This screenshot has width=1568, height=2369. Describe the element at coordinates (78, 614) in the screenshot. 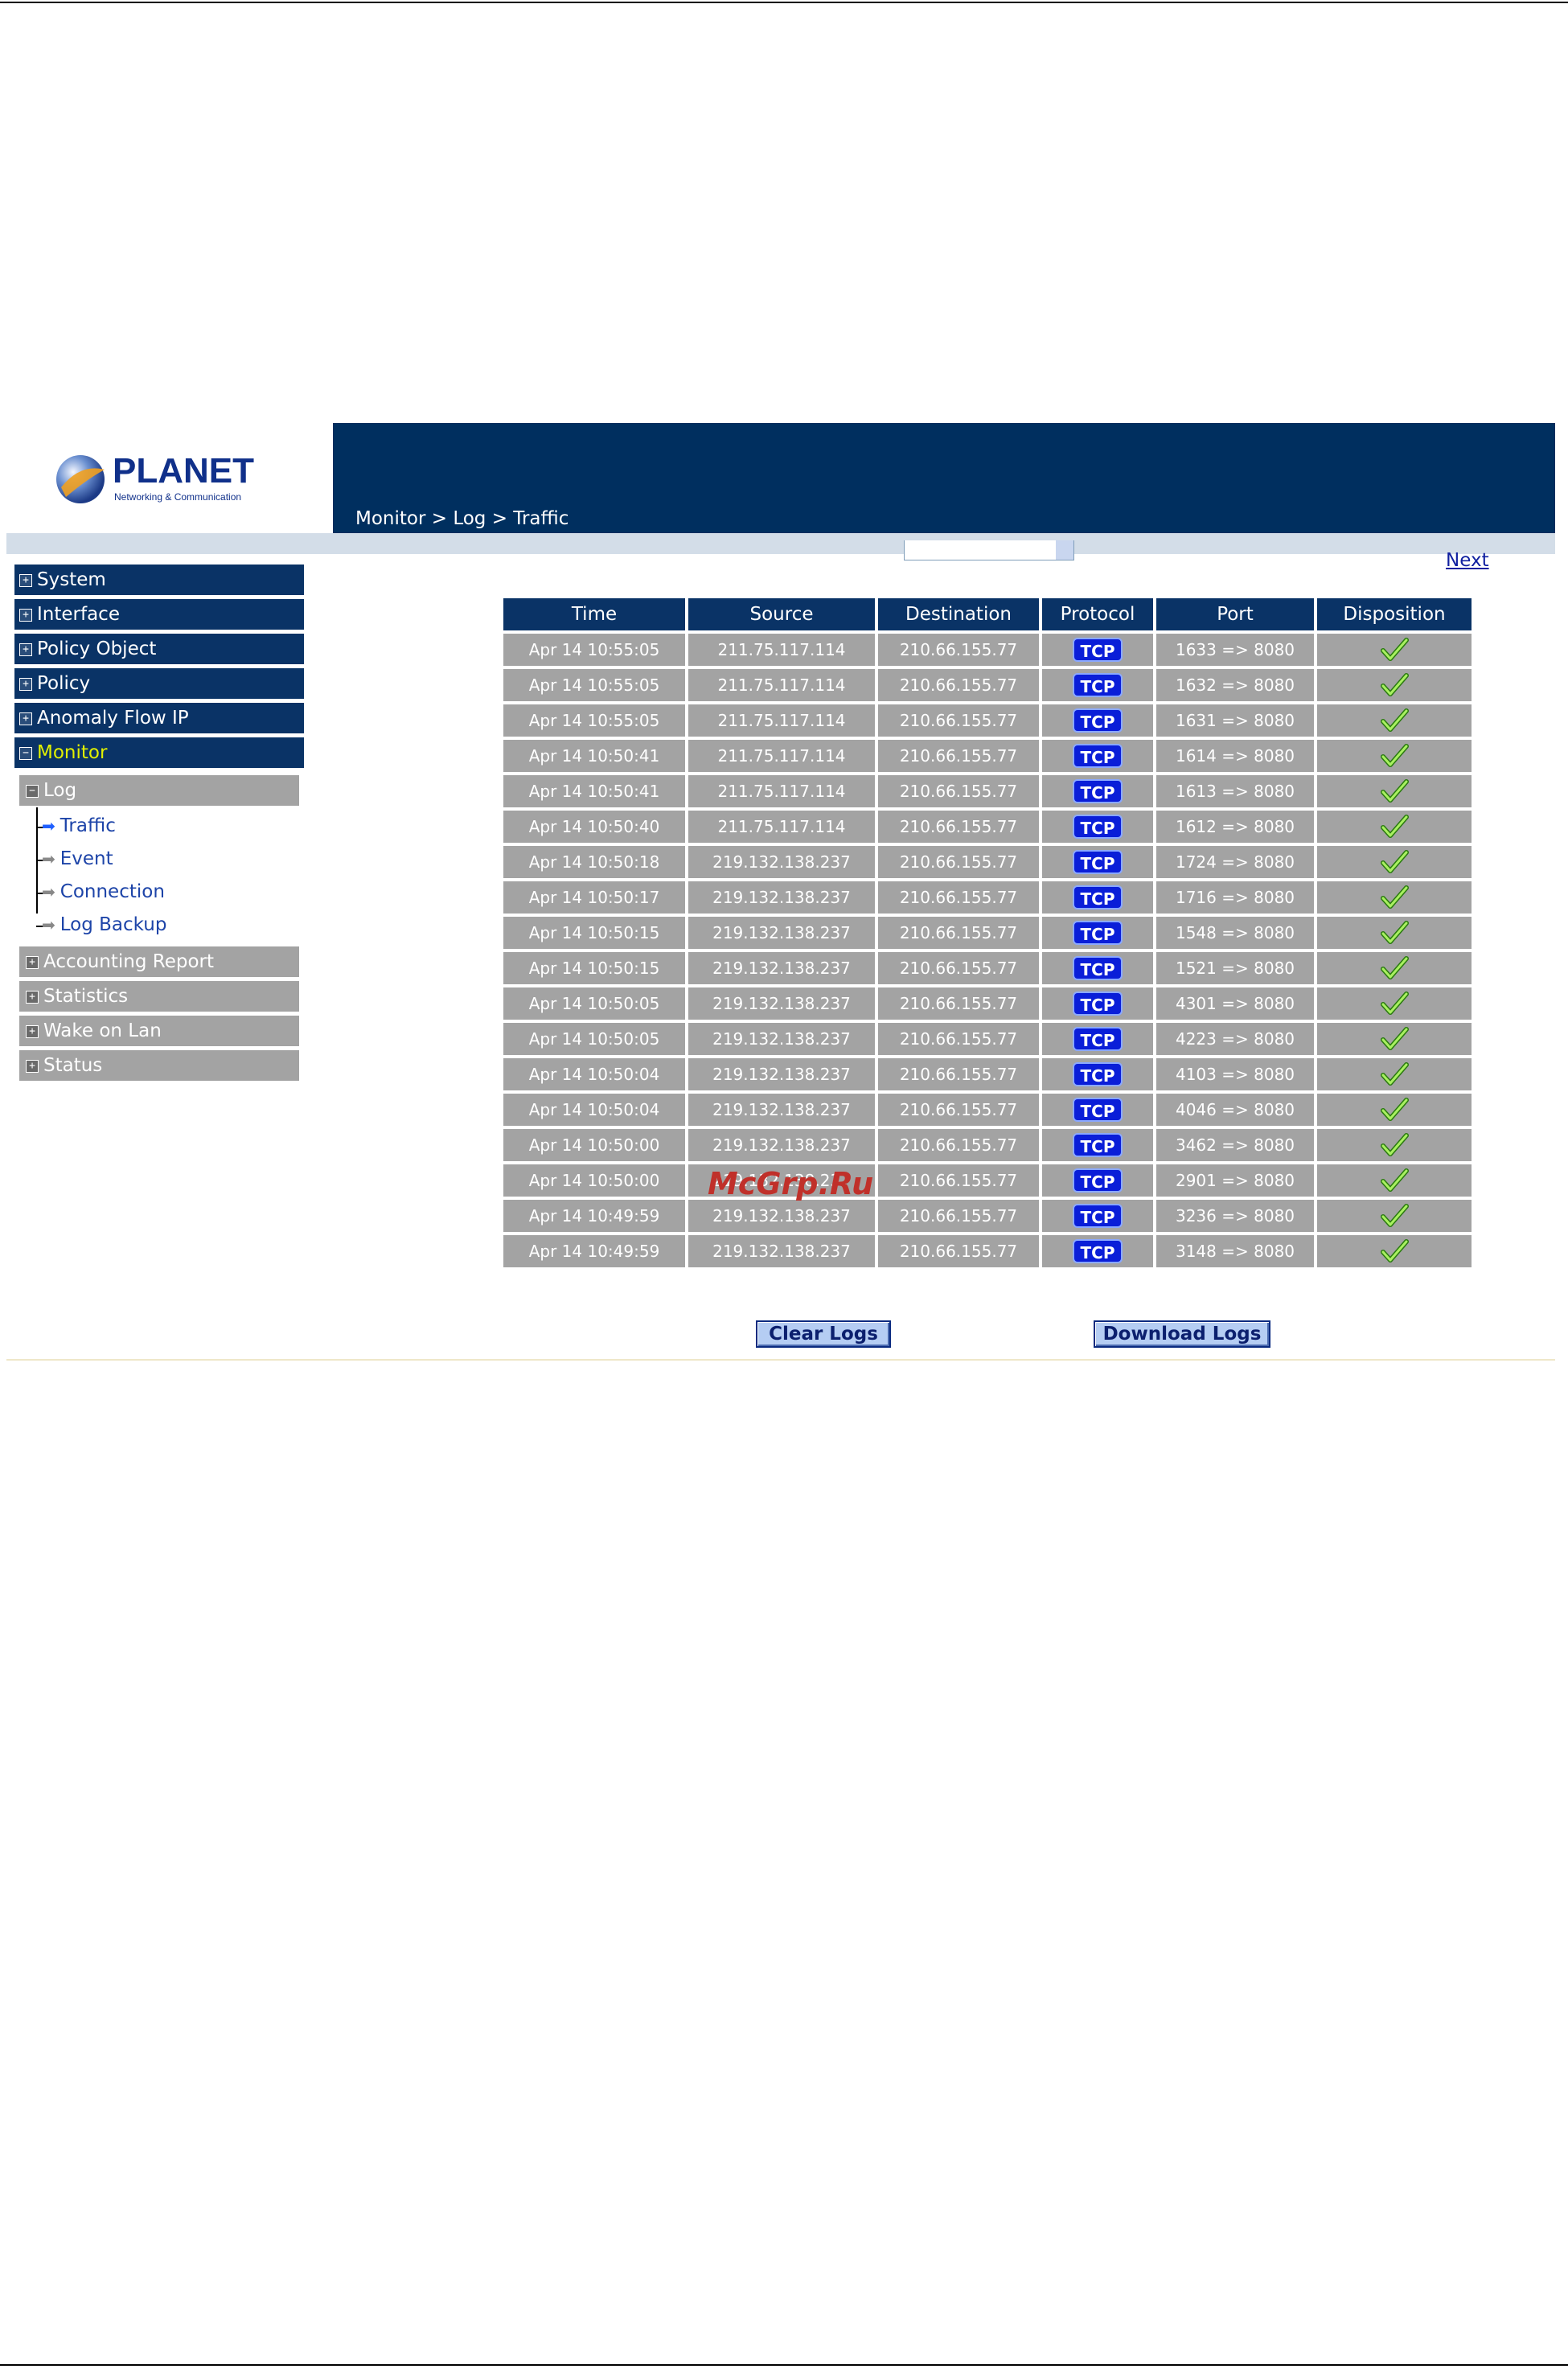

I see `sidebar-item-label: Interface` at that location.